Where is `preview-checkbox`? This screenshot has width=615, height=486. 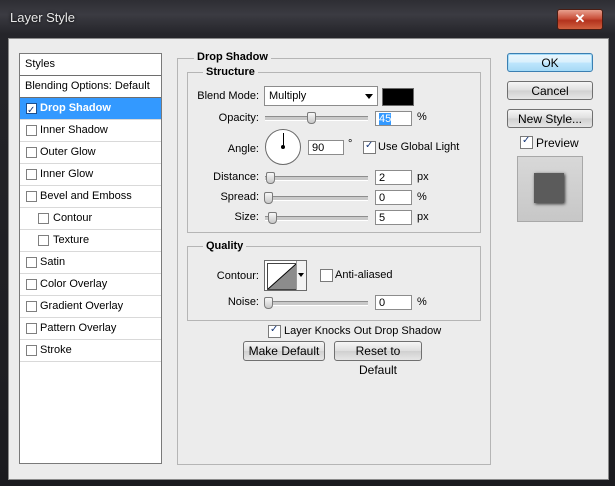
preview-checkbox is located at coordinates (526, 142).